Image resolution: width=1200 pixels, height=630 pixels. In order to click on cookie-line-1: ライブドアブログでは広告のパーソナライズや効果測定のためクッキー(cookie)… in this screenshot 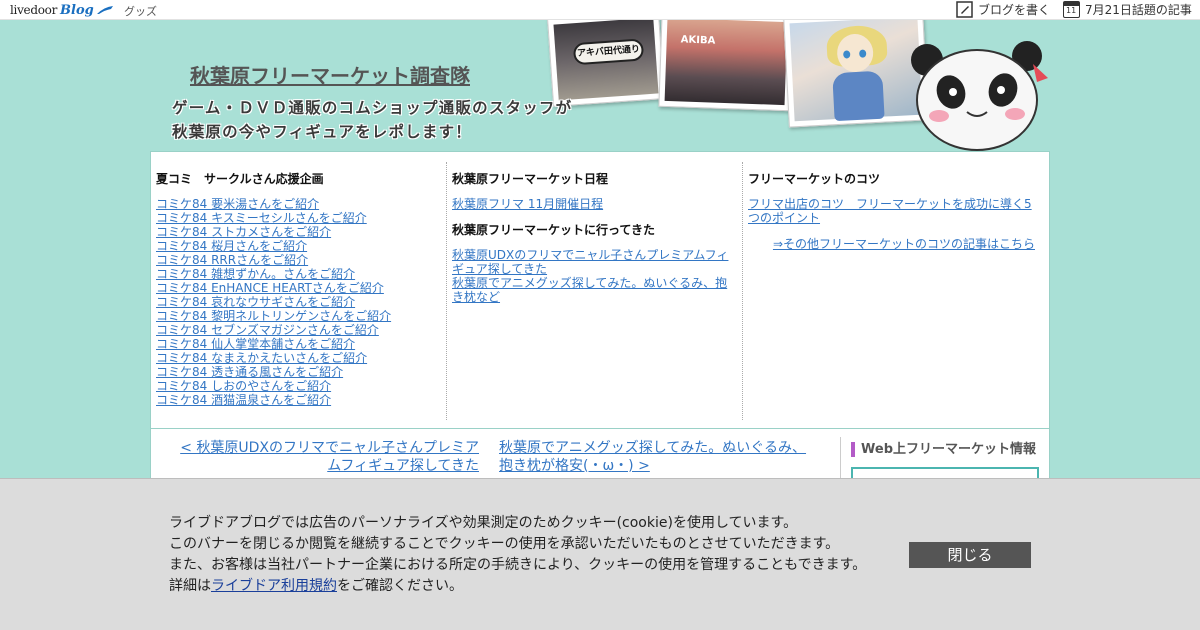, I will do `click(483, 523)`.